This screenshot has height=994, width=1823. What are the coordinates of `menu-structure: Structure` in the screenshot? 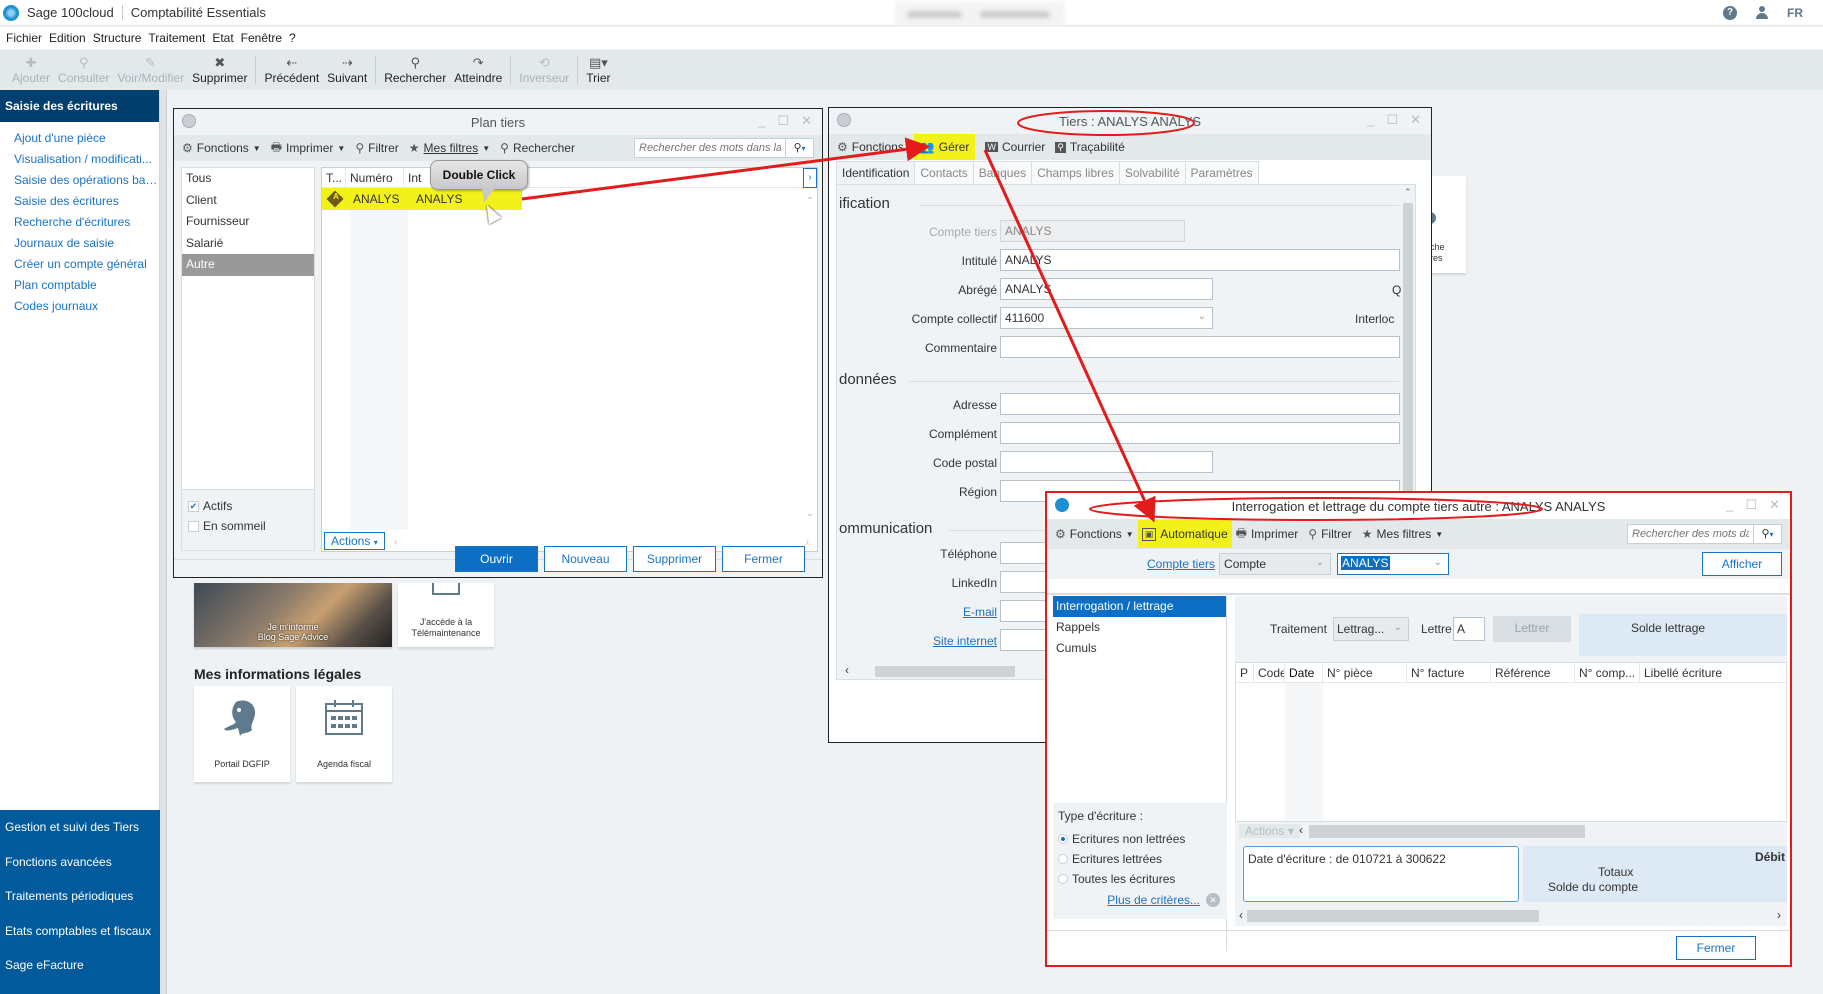 It's located at (117, 38).